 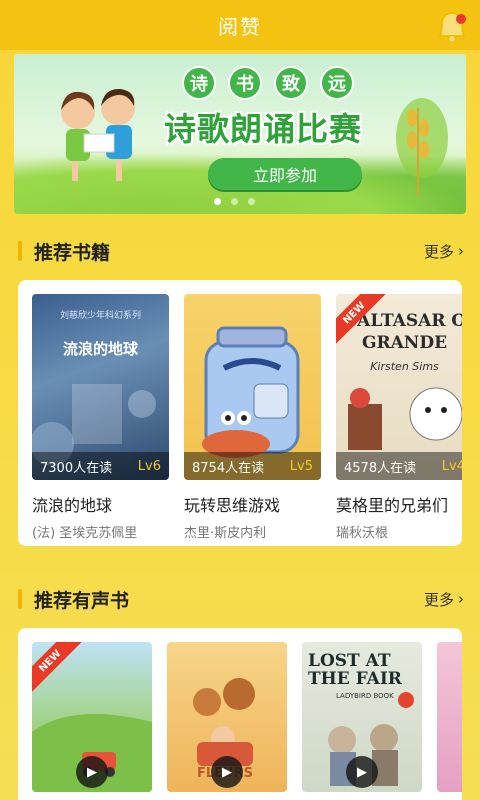 I want to click on notification-dot, so click(x=461, y=19).